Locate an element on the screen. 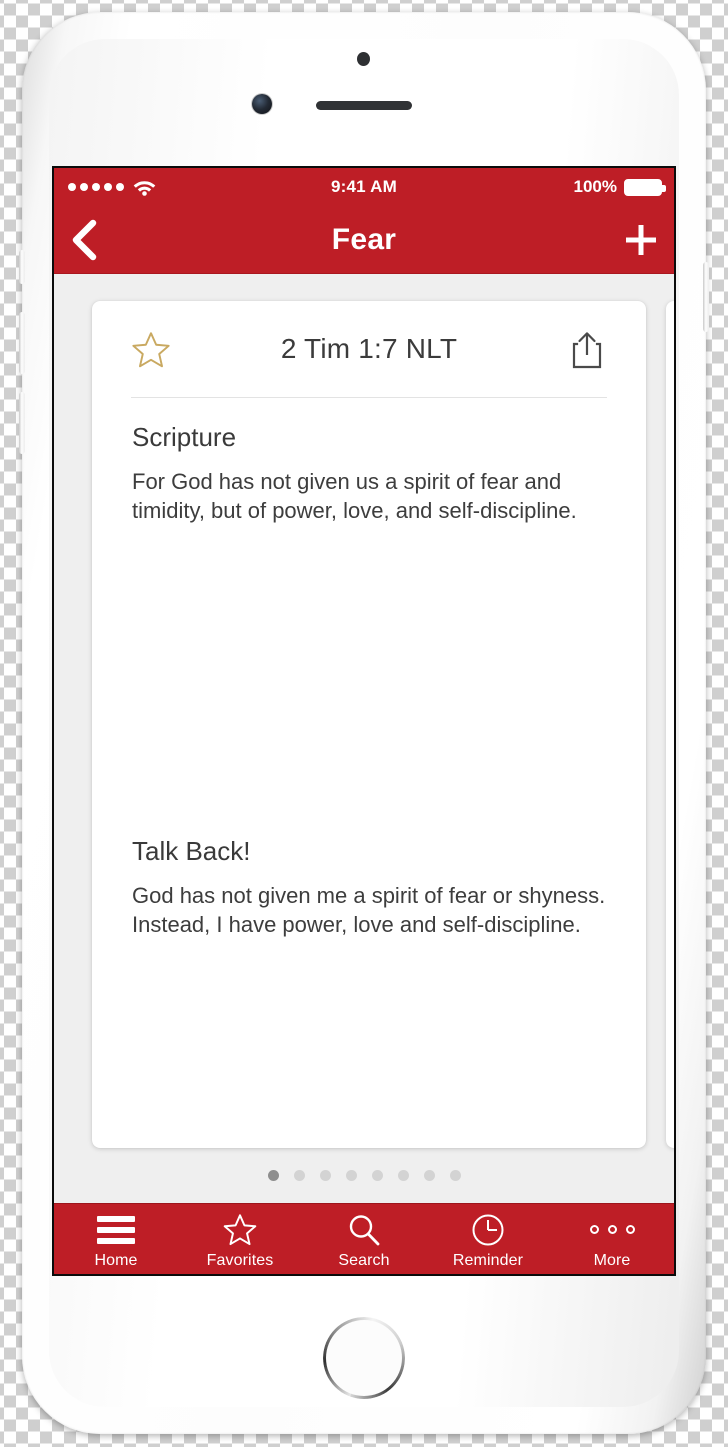  tab-search: Search is located at coordinates (364, 1239).